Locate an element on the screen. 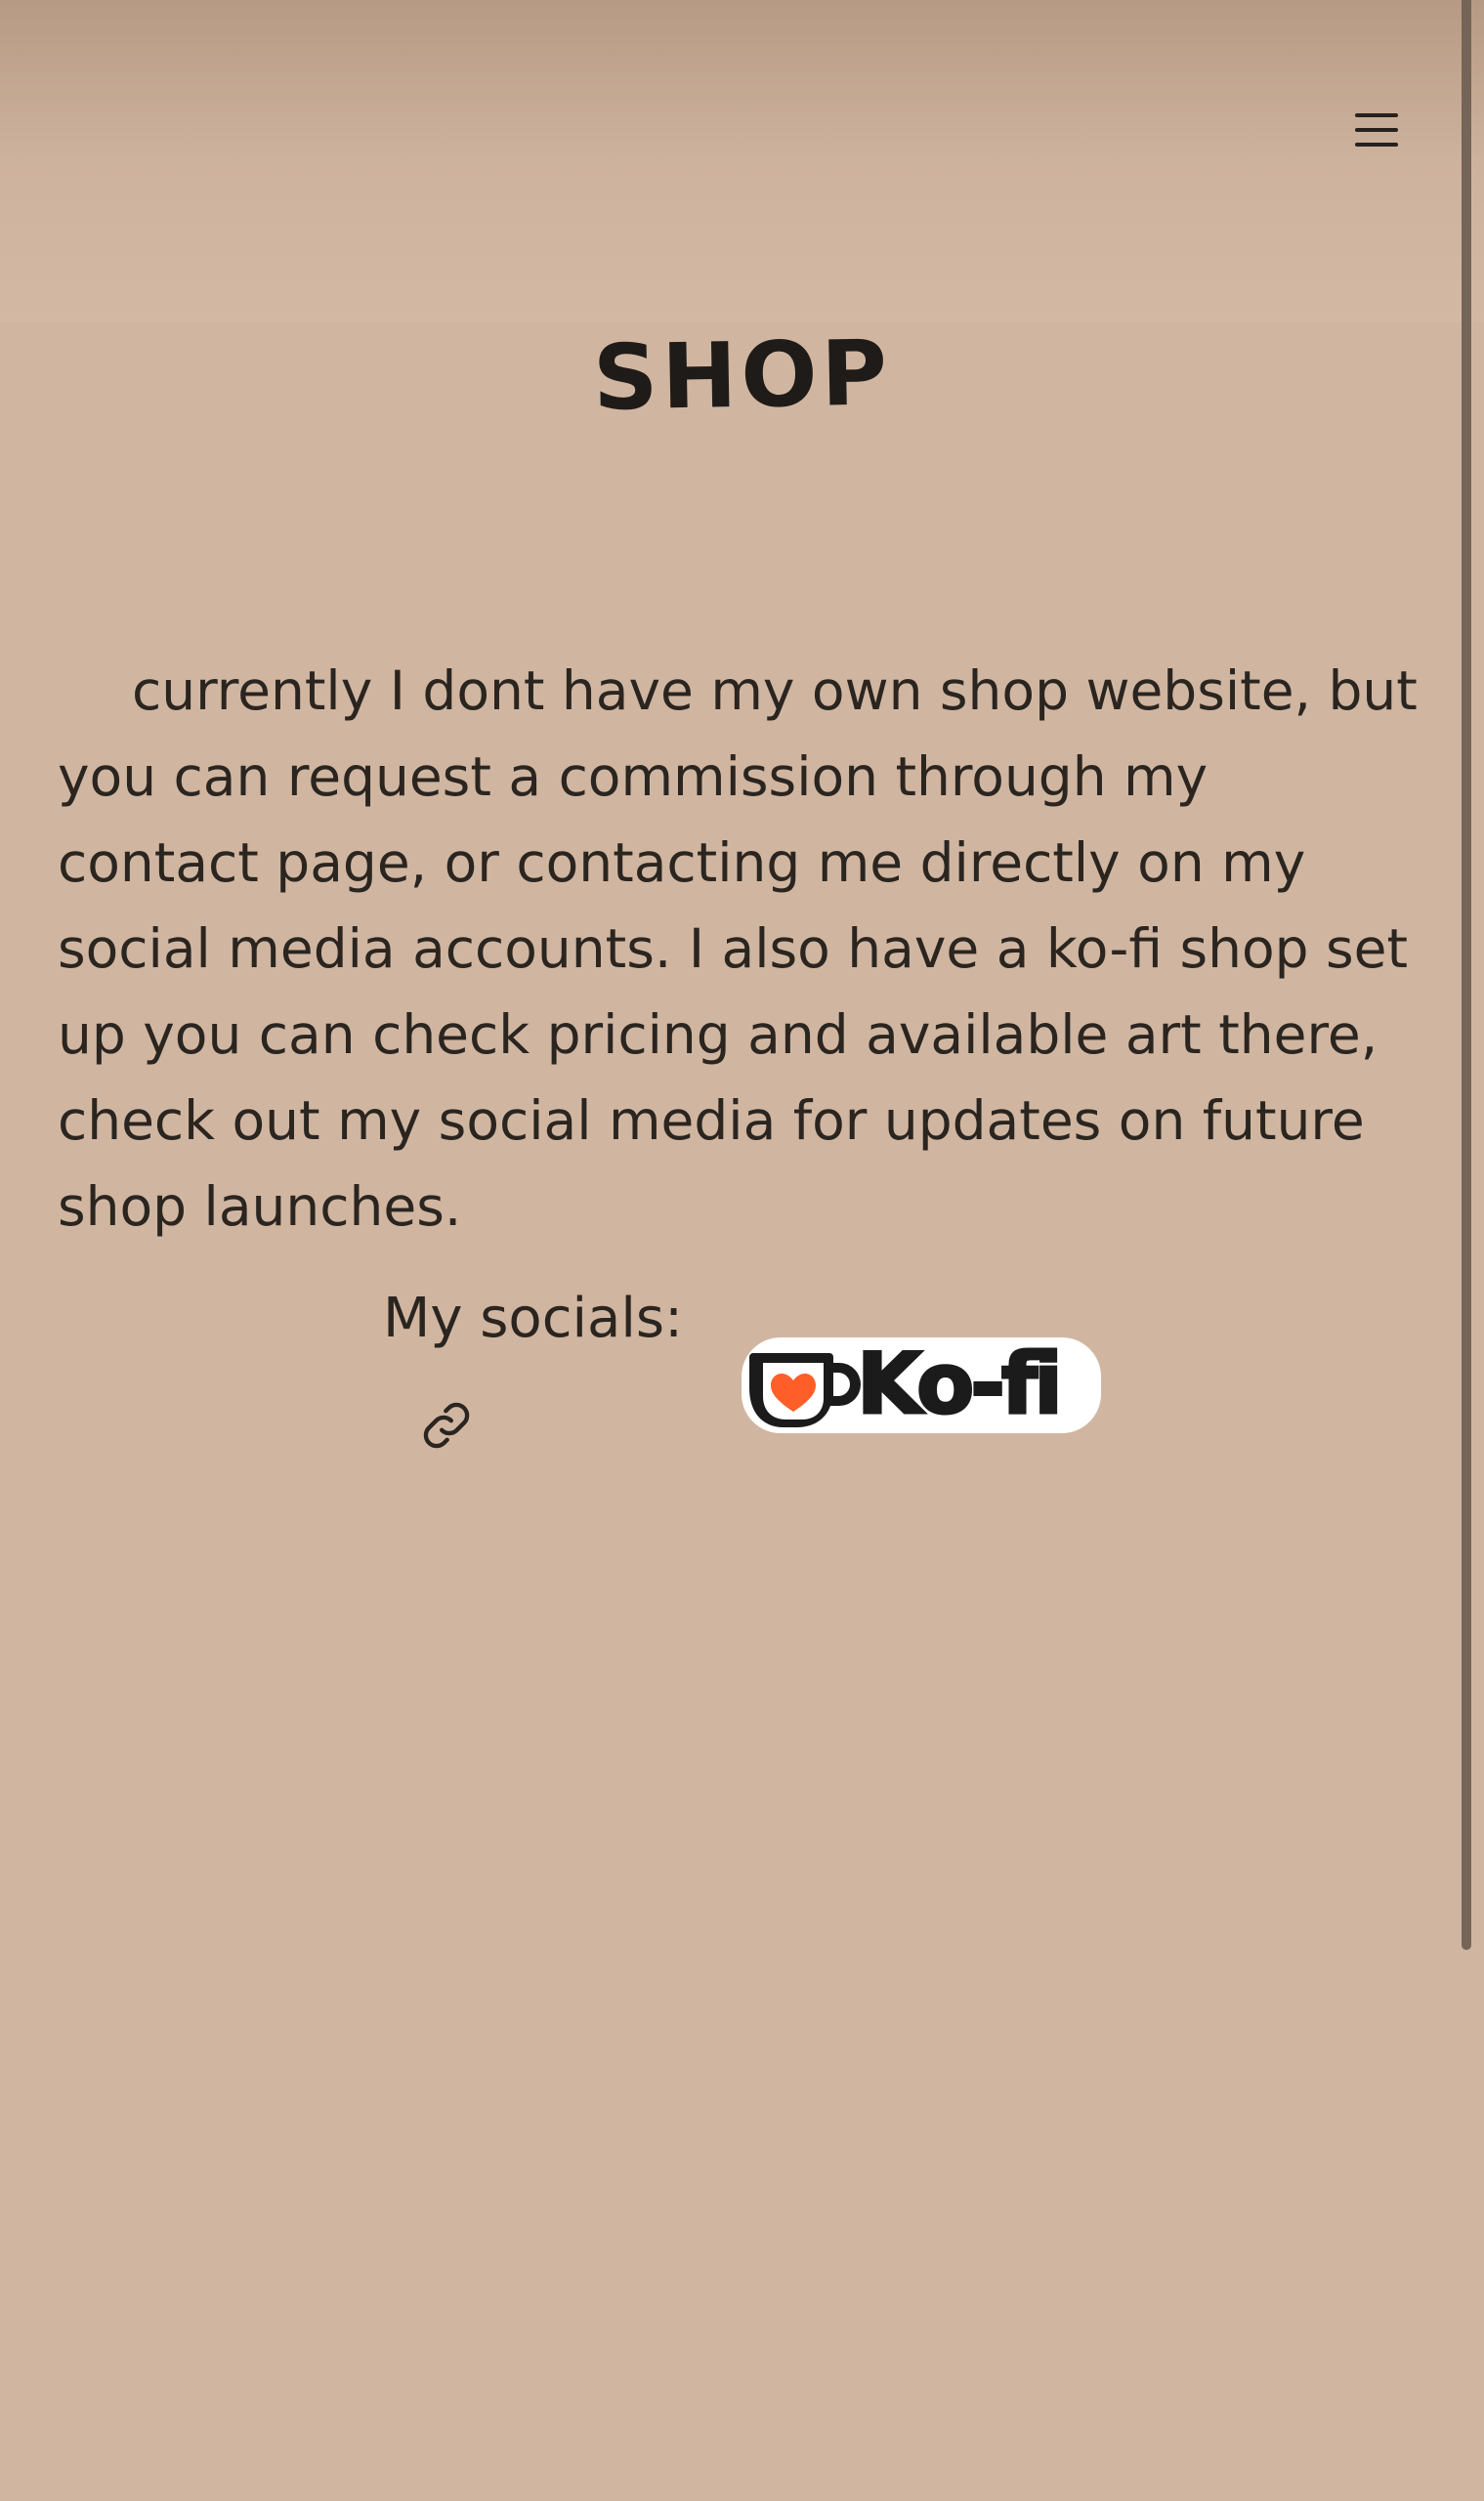 Image resolution: width=1484 pixels, height=2501 pixels. kofi-button: Ko-fi is located at coordinates (921, 1385).